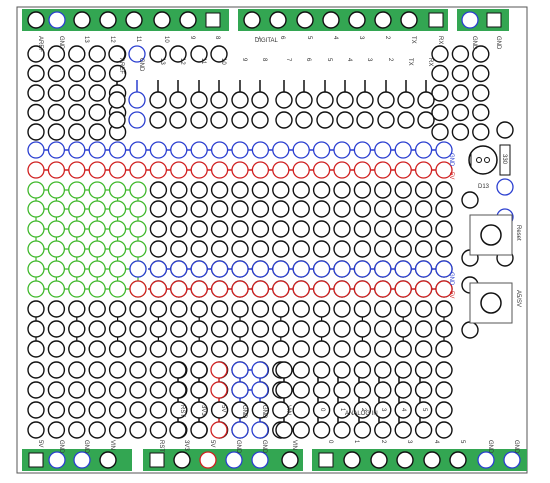  I want to click on led-hole, so click(505, 187).